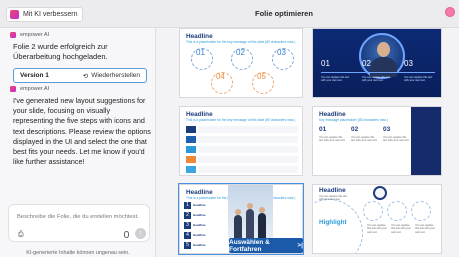  Describe the element at coordinates (85, 76) in the screenshot. I see `undo-icon: ⟲` at that location.